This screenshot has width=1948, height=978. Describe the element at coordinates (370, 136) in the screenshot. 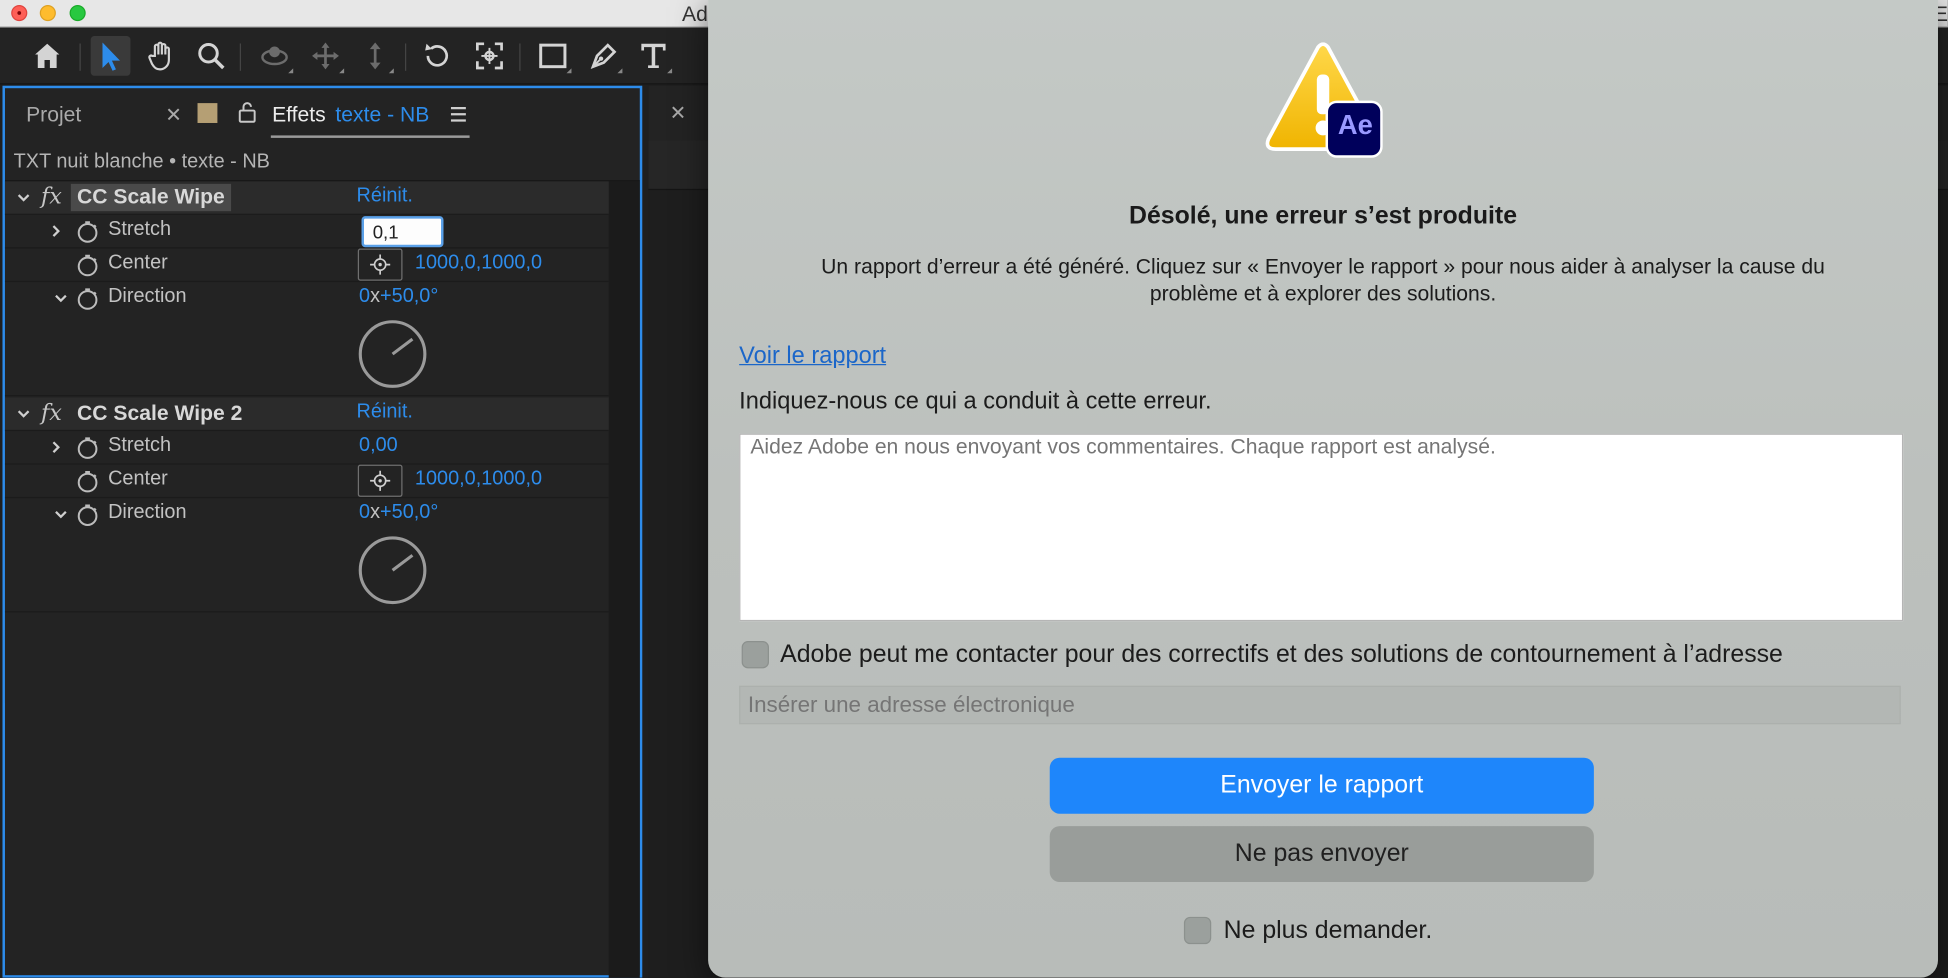

I see `active-tab-indicator` at that location.